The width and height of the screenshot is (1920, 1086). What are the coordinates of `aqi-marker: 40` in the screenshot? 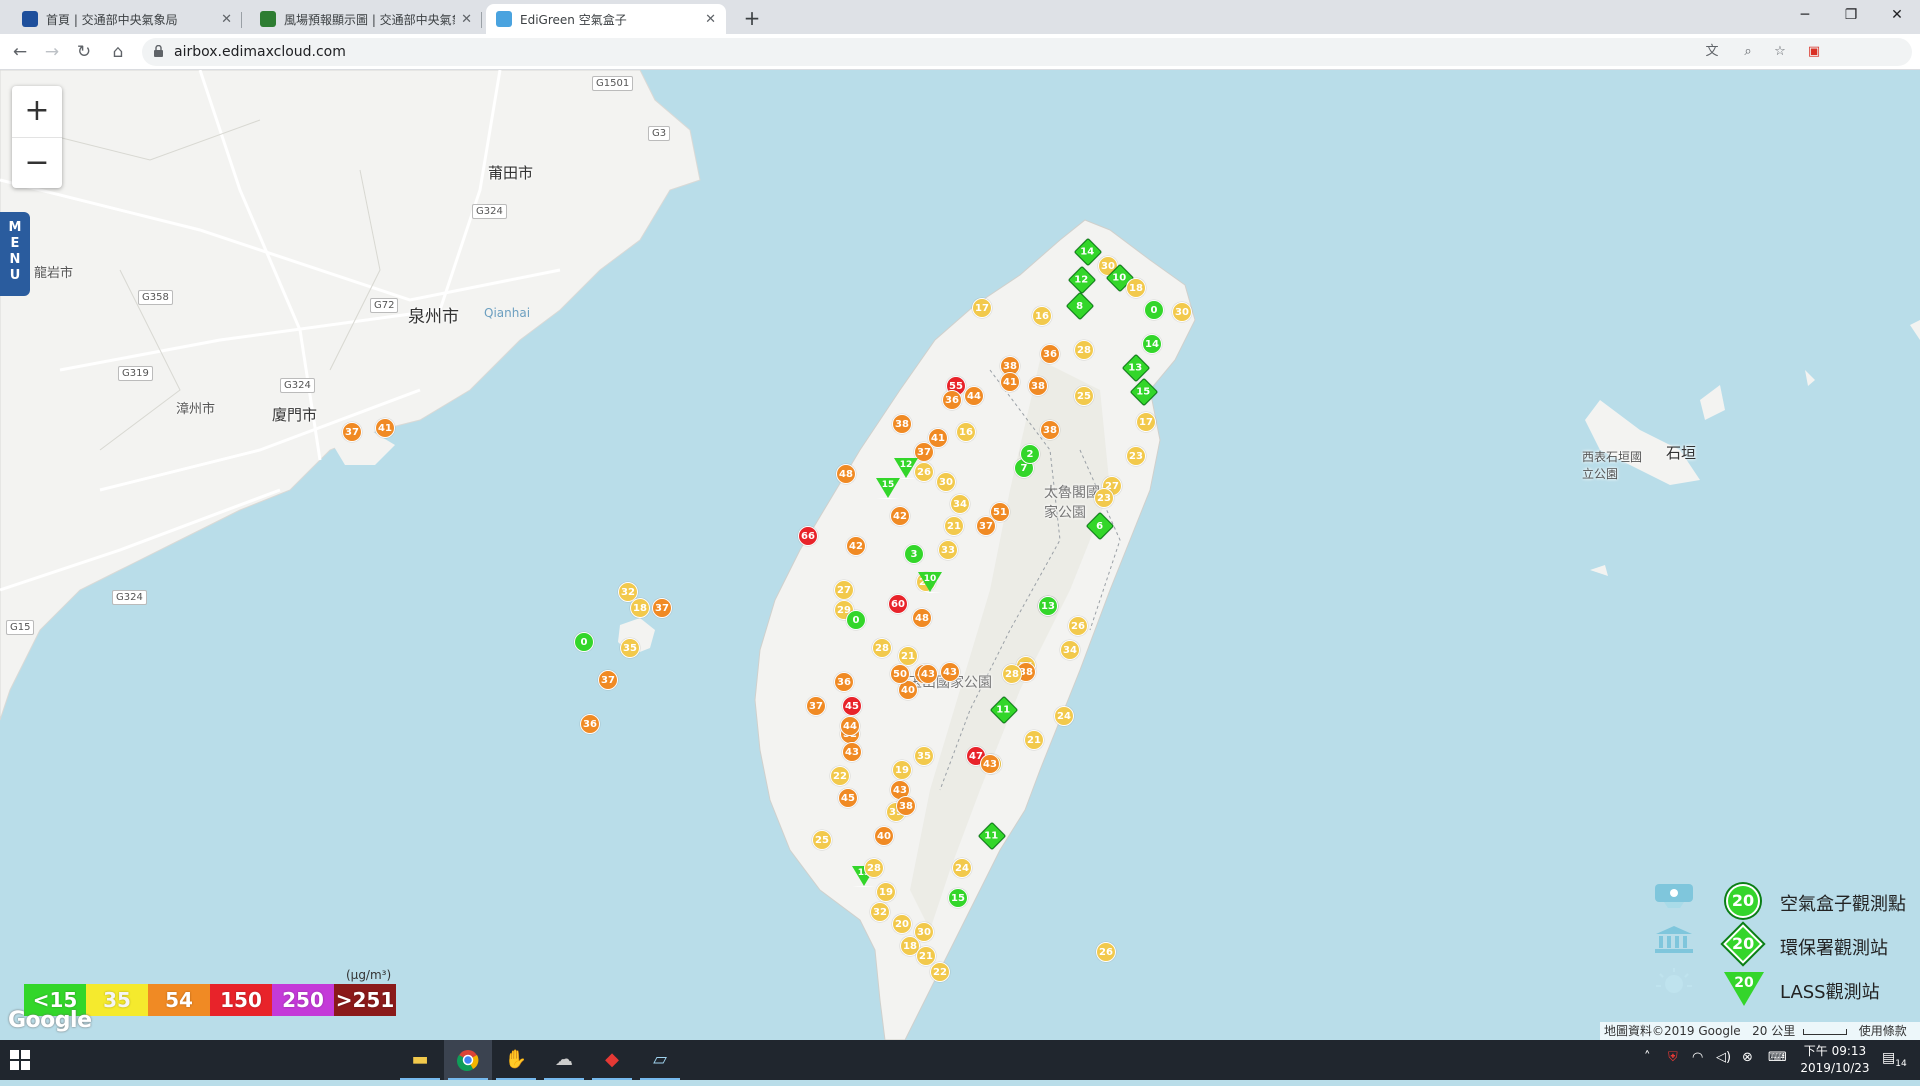 It's located at (884, 836).